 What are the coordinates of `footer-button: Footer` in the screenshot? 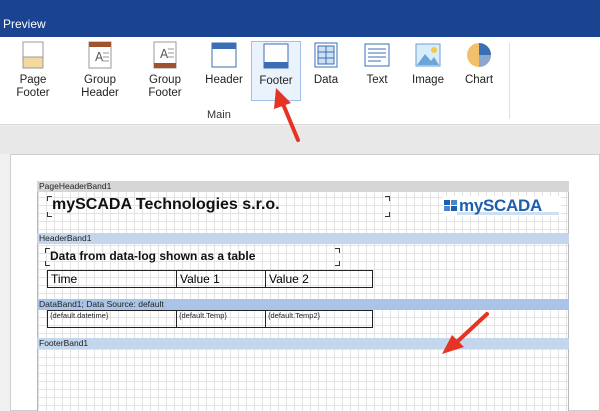 It's located at (276, 71).